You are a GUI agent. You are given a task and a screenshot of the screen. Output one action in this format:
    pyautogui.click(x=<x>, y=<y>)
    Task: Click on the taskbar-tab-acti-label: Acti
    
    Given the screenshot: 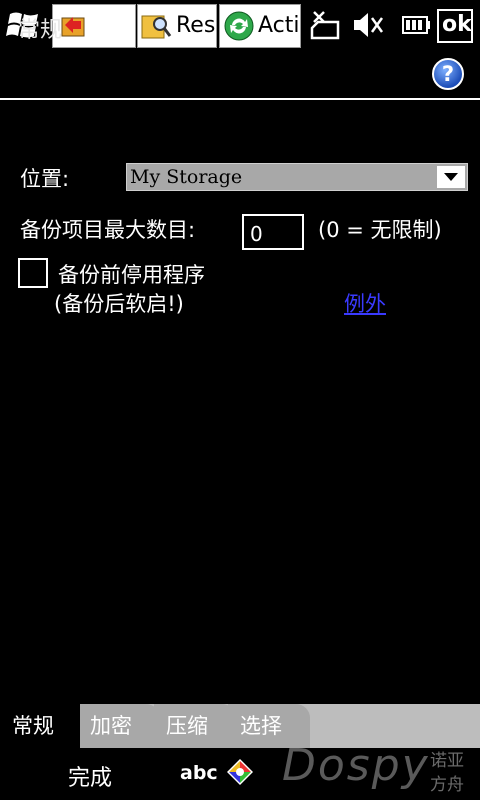 What is the action you would take?
    pyautogui.click(x=279, y=25)
    